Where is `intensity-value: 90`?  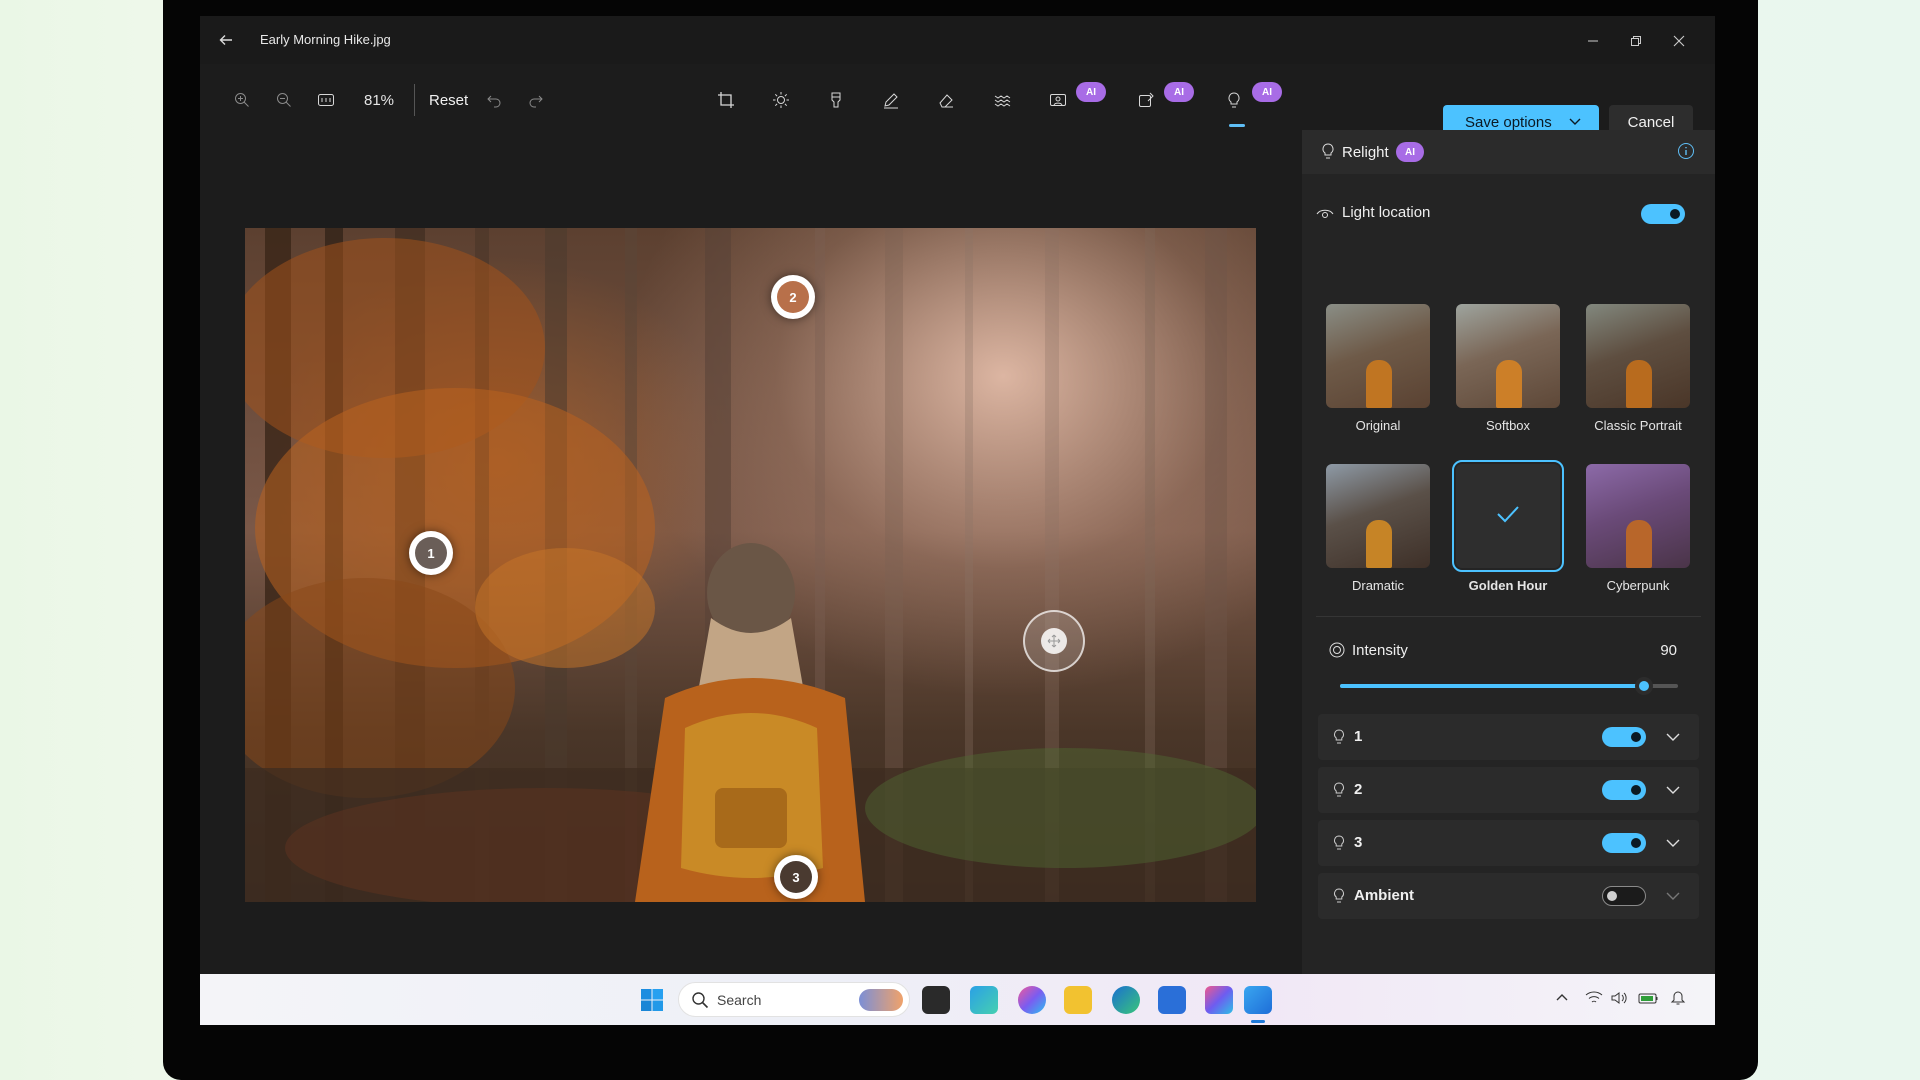
intensity-value: 90 is located at coordinates (1668, 650).